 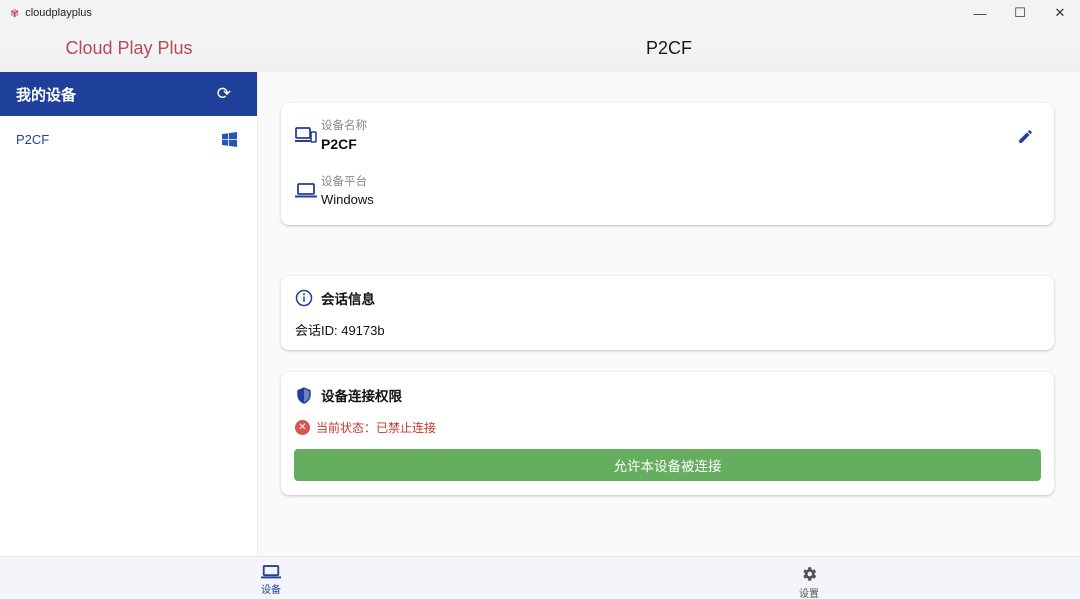 What do you see at coordinates (809, 594) in the screenshot?
I see `nav-settings-label: 设置` at bounding box center [809, 594].